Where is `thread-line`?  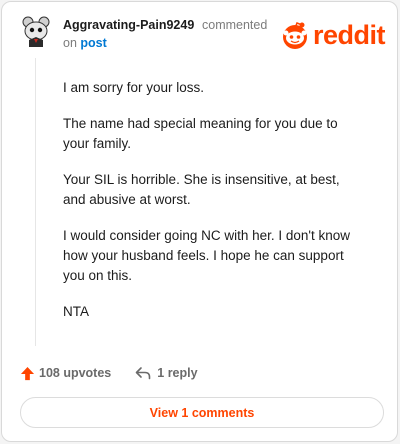
thread-line is located at coordinates (35, 202).